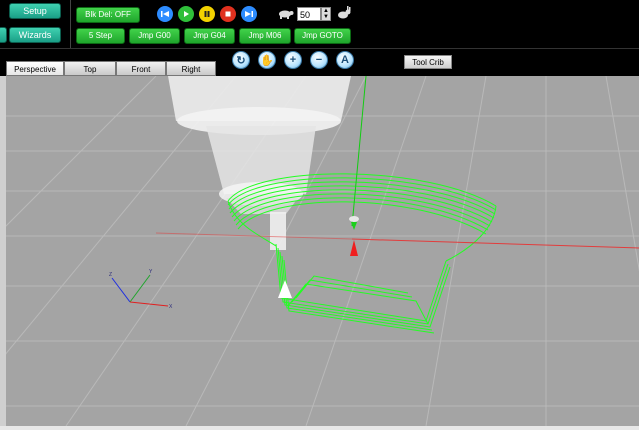  I want to click on play-icon, so click(186, 14).